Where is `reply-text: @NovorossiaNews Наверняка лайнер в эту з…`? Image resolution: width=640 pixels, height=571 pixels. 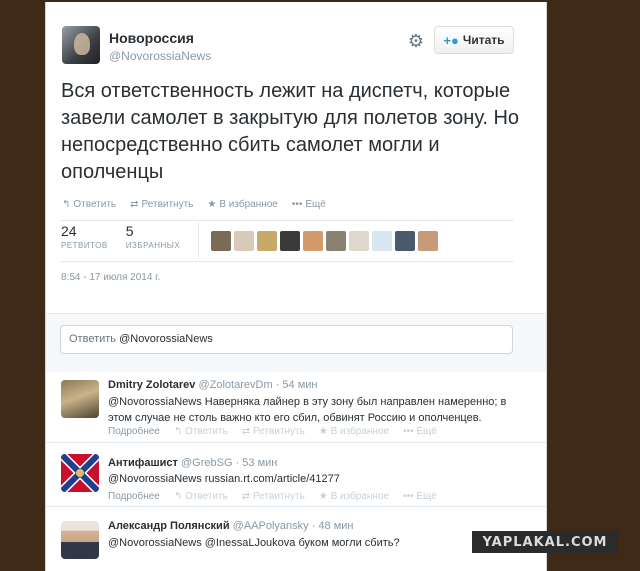 reply-text: @NovorossiaNews Наверняка лайнер в эту з… is located at coordinates (307, 410).